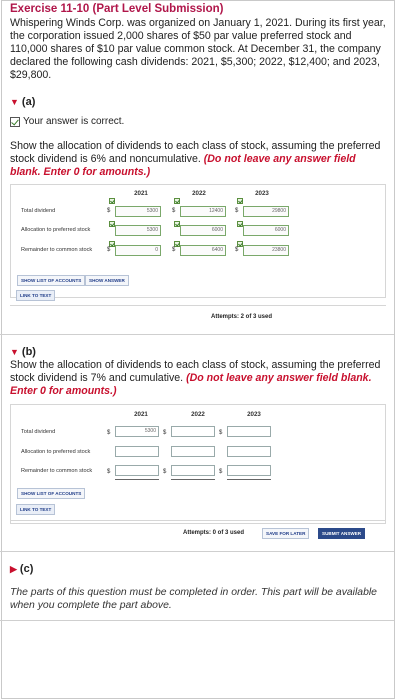 This screenshot has width=396, height=700. Describe the element at coordinates (203, 230) in the screenshot. I see `preferred-2022-input: 6000` at that location.